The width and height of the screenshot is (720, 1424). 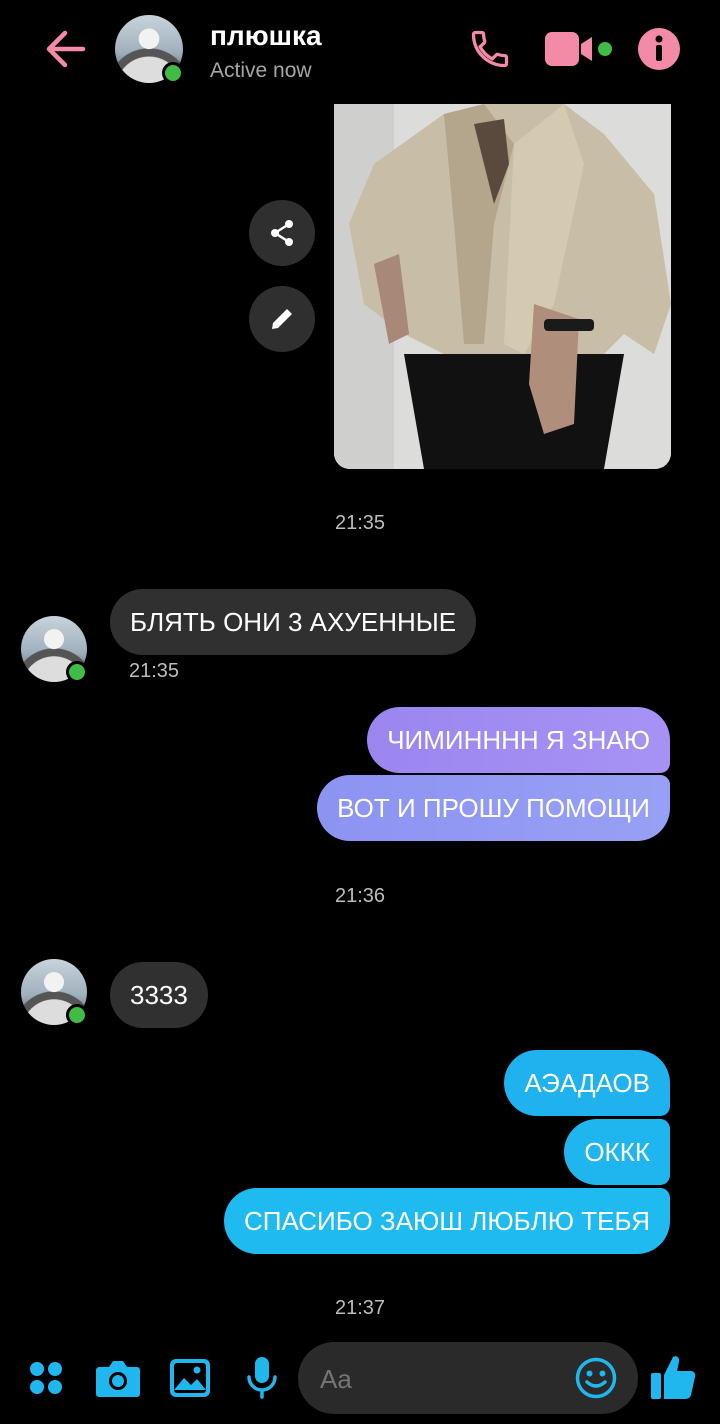 I want to click on phone-icon, so click(x=490, y=49).